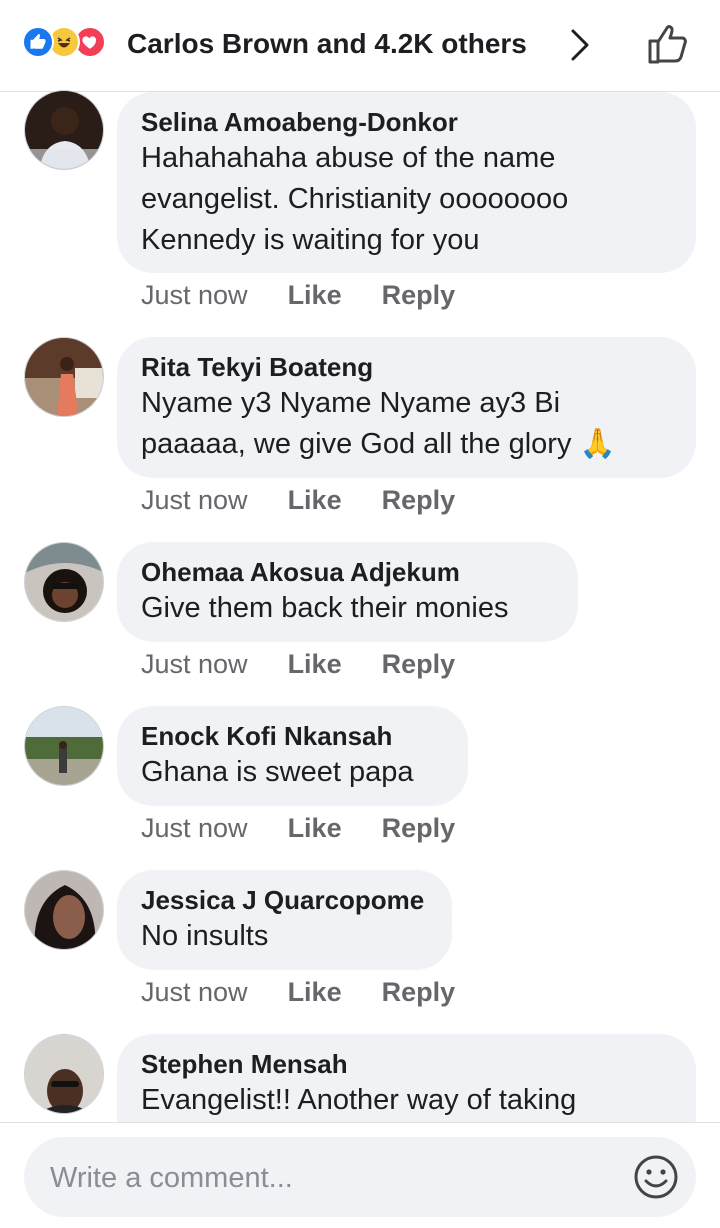 This screenshot has width=720, height=1228. Describe the element at coordinates (330, 1178) in the screenshot. I see `comment-input` at that location.